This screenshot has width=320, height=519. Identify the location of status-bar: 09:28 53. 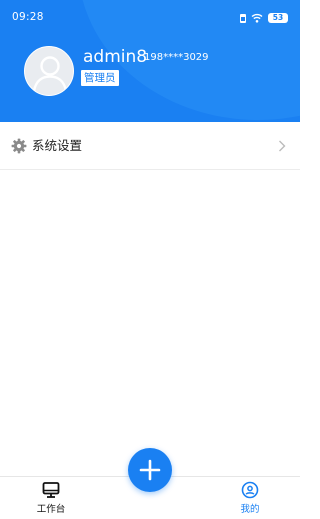
(150, 11).